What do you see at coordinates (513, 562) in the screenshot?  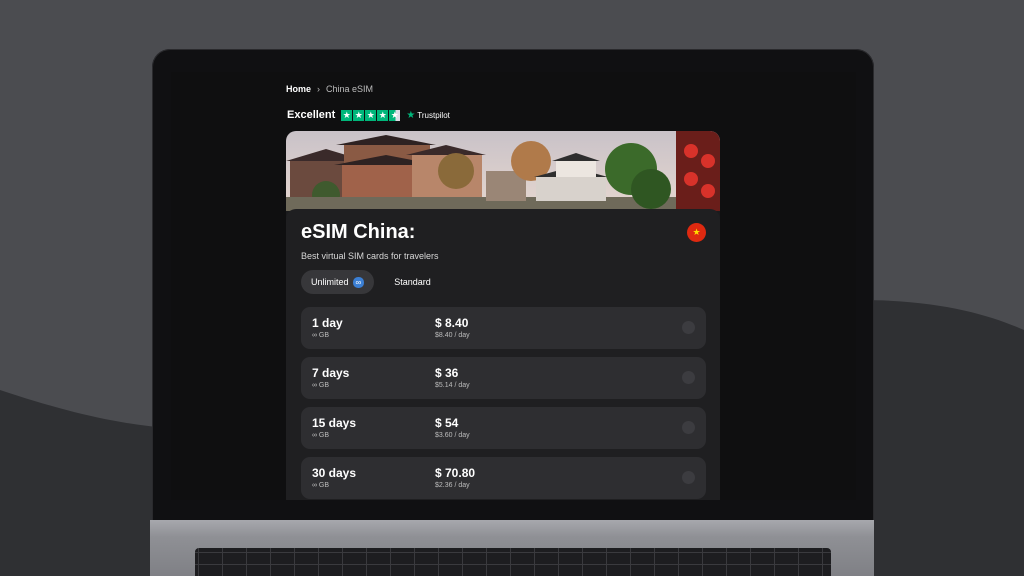 I see `laptop-keyboard` at bounding box center [513, 562].